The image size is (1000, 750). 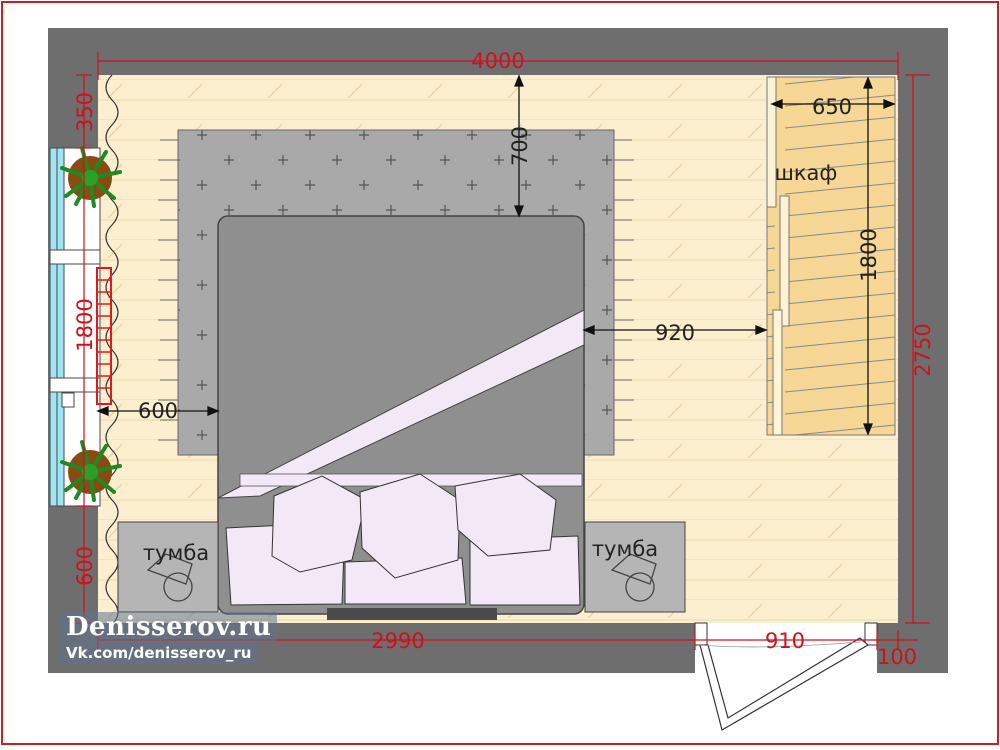 What do you see at coordinates (923, 349) in the screenshot?
I see `dim-room-depth: 2750` at bounding box center [923, 349].